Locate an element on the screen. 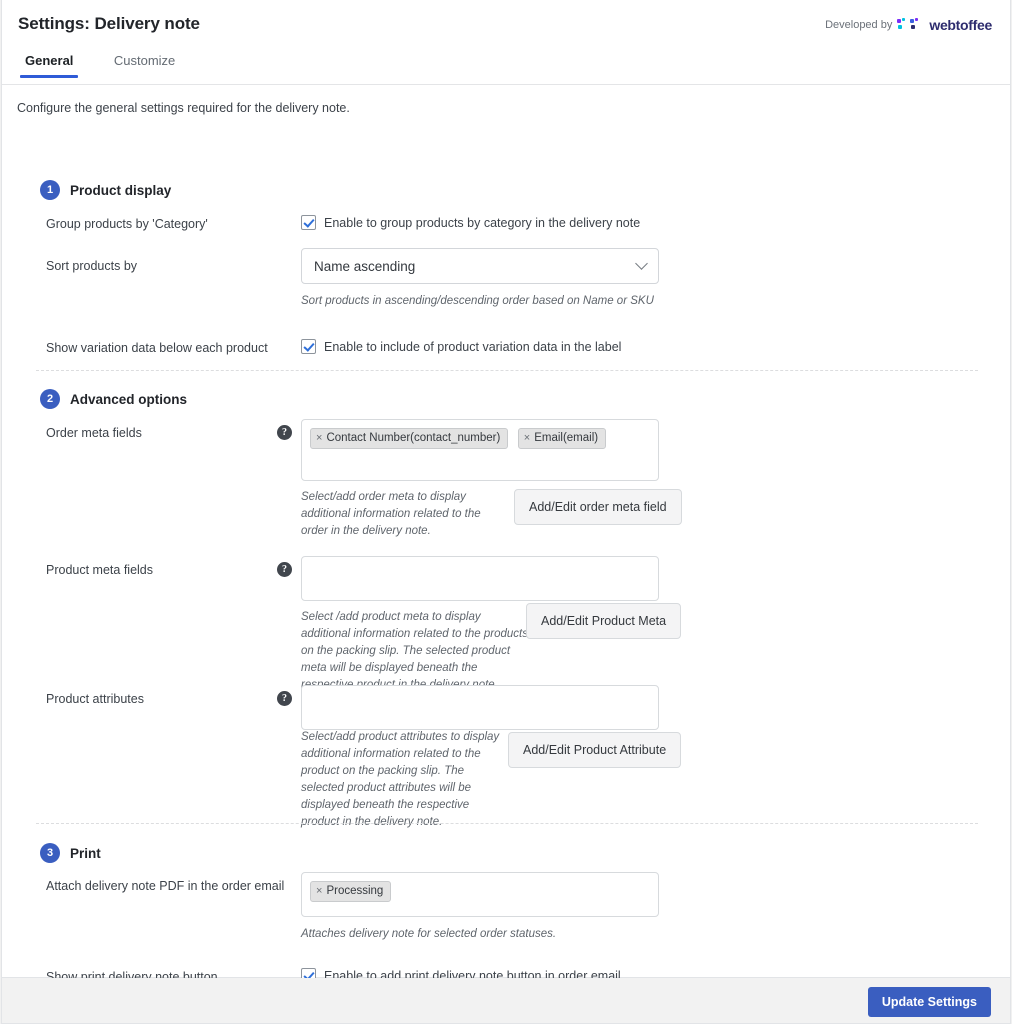  section-3-number: 3 is located at coordinates (50, 853).